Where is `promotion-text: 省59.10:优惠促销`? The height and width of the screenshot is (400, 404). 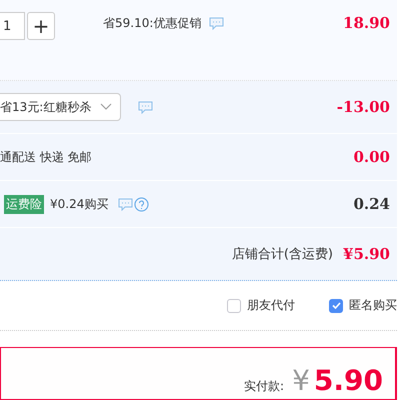 promotion-text: 省59.10:优惠促销 is located at coordinates (152, 23).